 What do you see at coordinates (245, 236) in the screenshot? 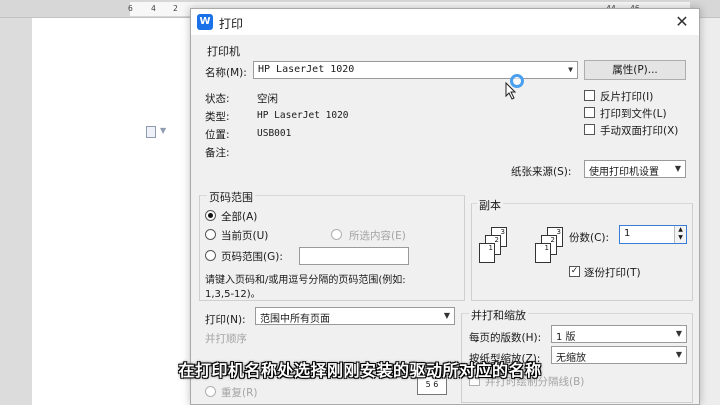
I see `current-page-label: 当前页(U)` at bounding box center [245, 236].